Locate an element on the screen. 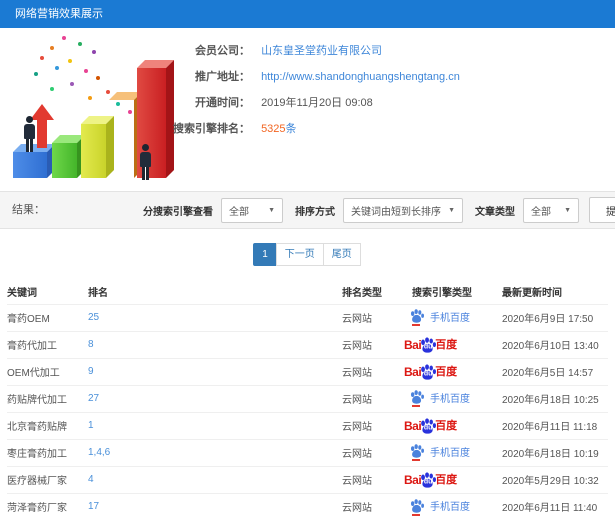 This screenshot has width=615, height=520. promo-url-label: 推广地址： is located at coordinates (222, 77).